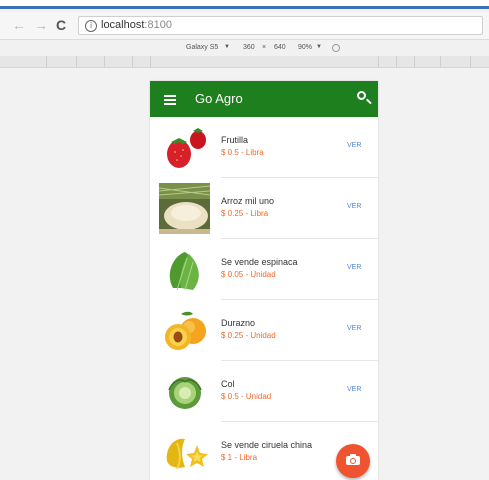 The width and height of the screenshot is (489, 480). I want to click on rotate-icon, so click(336, 48).